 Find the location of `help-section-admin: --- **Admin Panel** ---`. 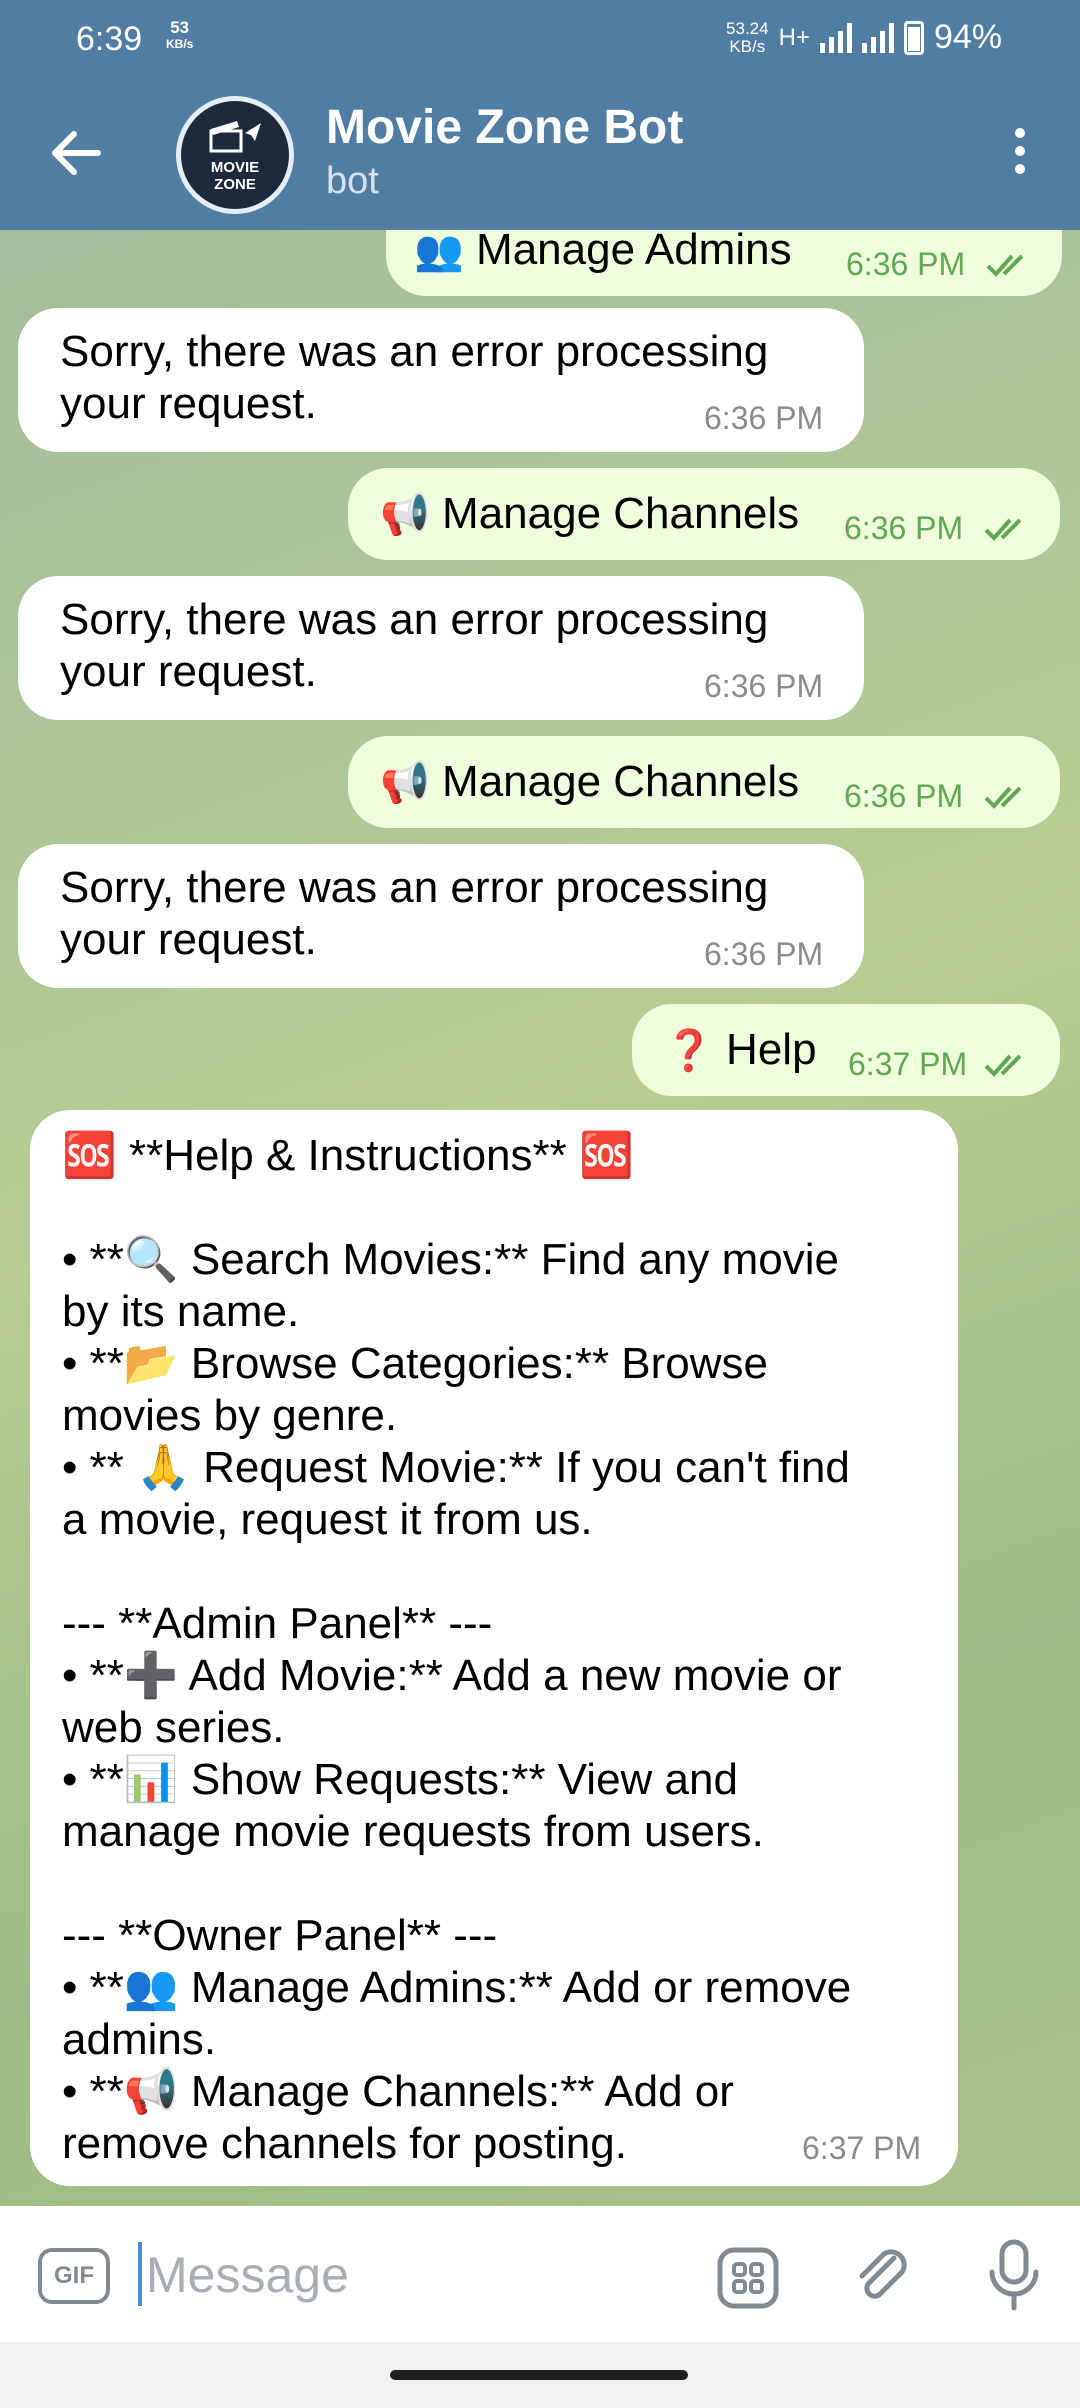

help-section-admin: --- **Admin Panel** --- is located at coordinates (277, 1623).